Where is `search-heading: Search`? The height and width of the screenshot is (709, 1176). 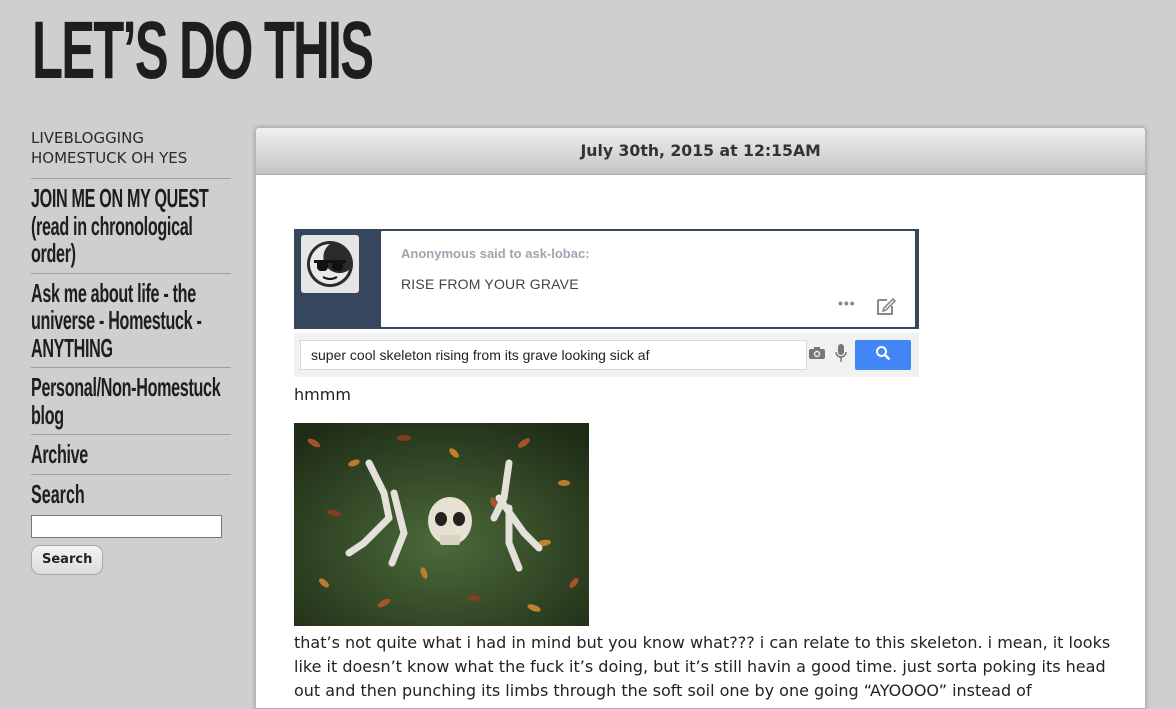
search-heading: Search is located at coordinates (58, 493).